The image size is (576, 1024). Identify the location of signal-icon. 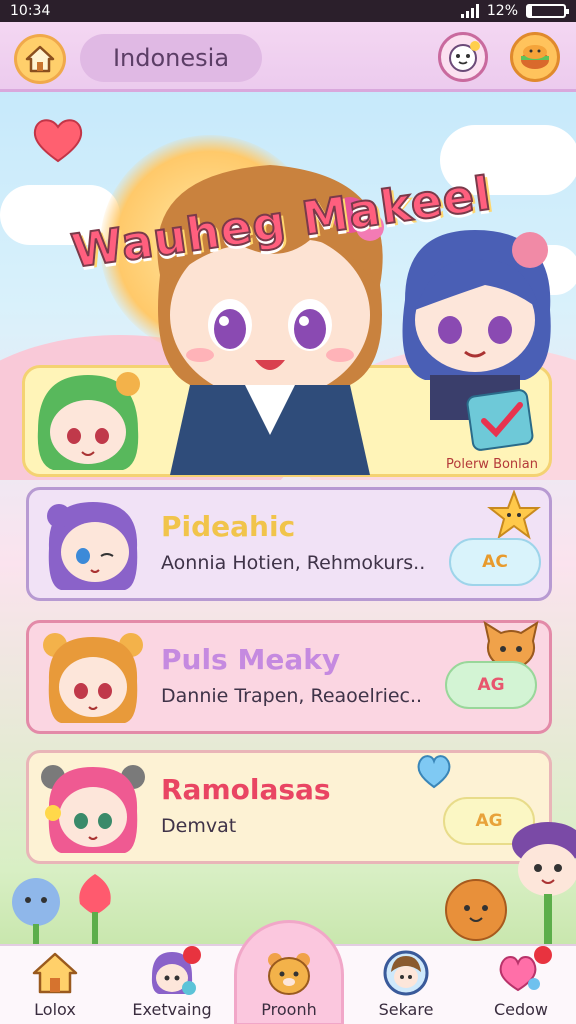
(469, 11).